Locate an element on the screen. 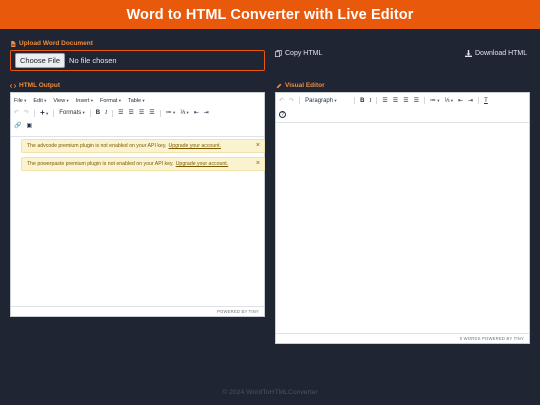 The height and width of the screenshot is (405, 540). formats-dropdown: Formats is located at coordinates (72, 113).